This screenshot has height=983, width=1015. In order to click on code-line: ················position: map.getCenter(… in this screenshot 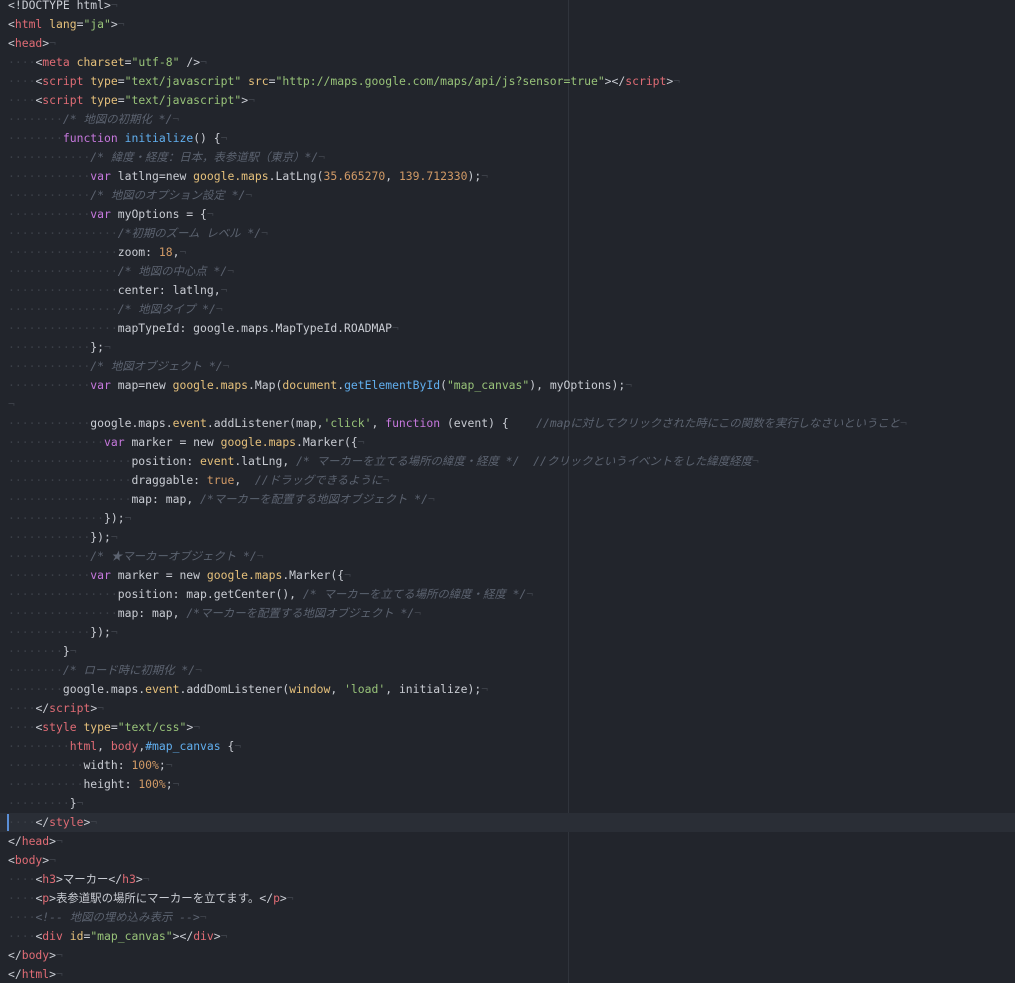, I will do `click(457, 594)`.